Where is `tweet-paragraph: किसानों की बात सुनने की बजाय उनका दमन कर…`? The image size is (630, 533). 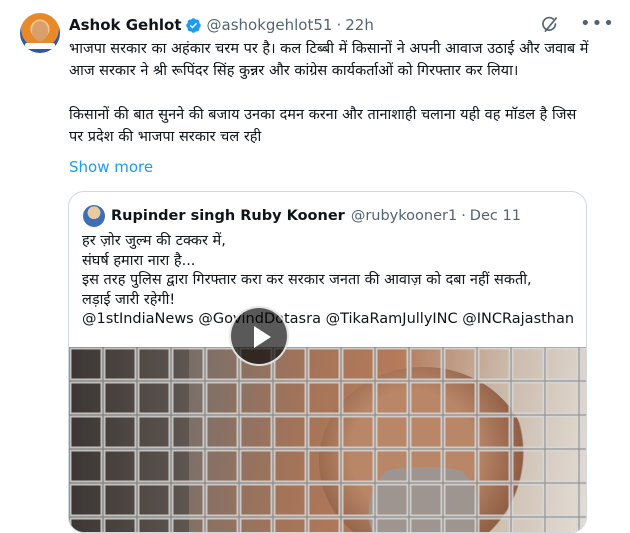
tweet-paragraph: किसानों की बात सुनने की बजाय उनका दमन कर… is located at coordinates (323, 126).